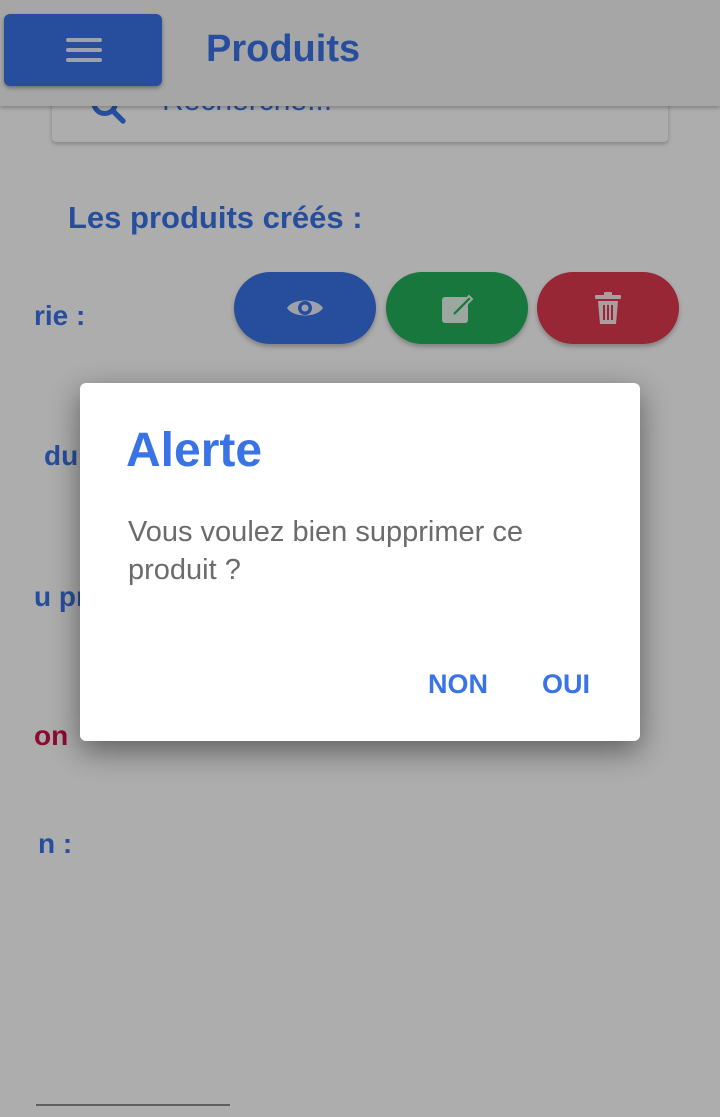  I want to click on dialog-title: Alerte, so click(194, 450).